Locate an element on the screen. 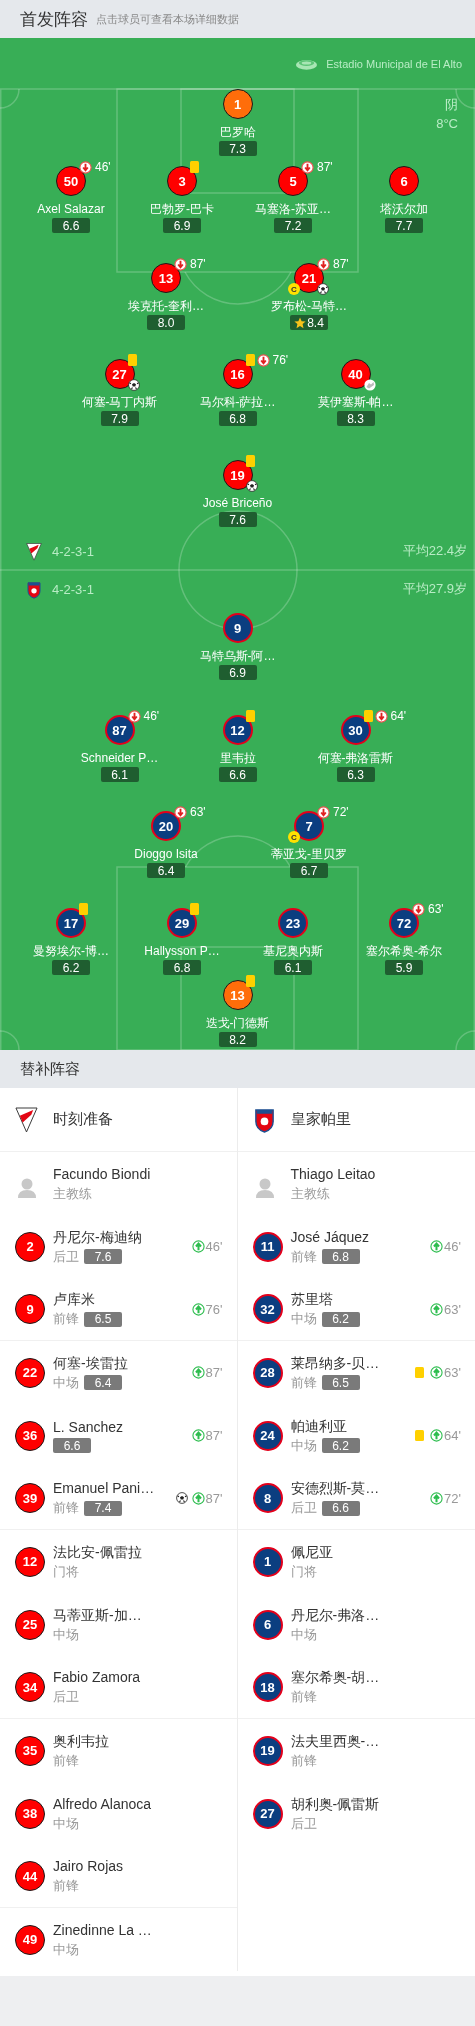 Image resolution: width=475 pixels, height=2026 pixels. player-number: 18 is located at coordinates (267, 1687).